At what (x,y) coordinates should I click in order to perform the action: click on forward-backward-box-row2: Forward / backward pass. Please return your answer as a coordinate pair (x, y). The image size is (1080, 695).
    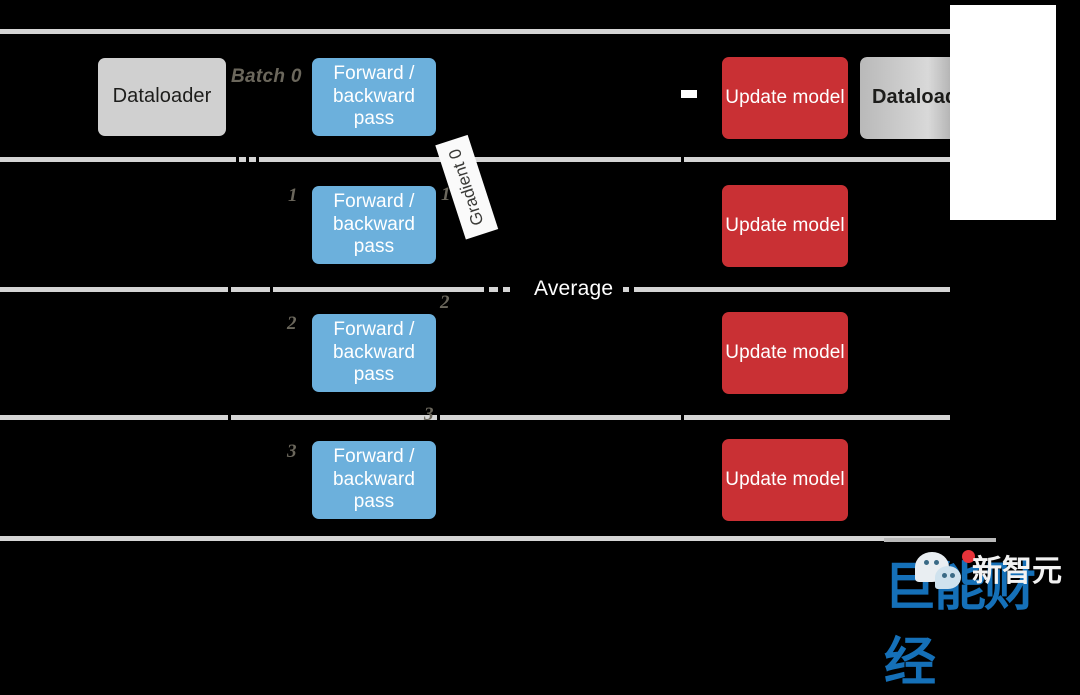
    Looking at the image, I should click on (374, 225).